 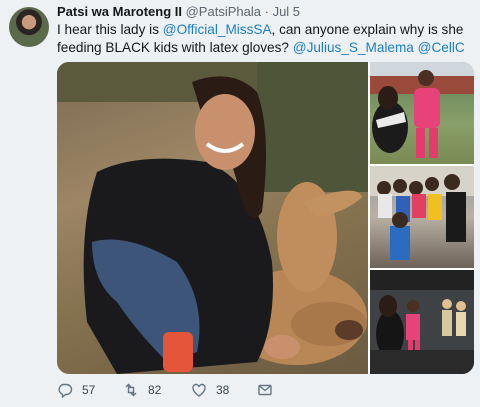 What do you see at coordinates (223, 390) in the screenshot?
I see `like-count: 38` at bounding box center [223, 390].